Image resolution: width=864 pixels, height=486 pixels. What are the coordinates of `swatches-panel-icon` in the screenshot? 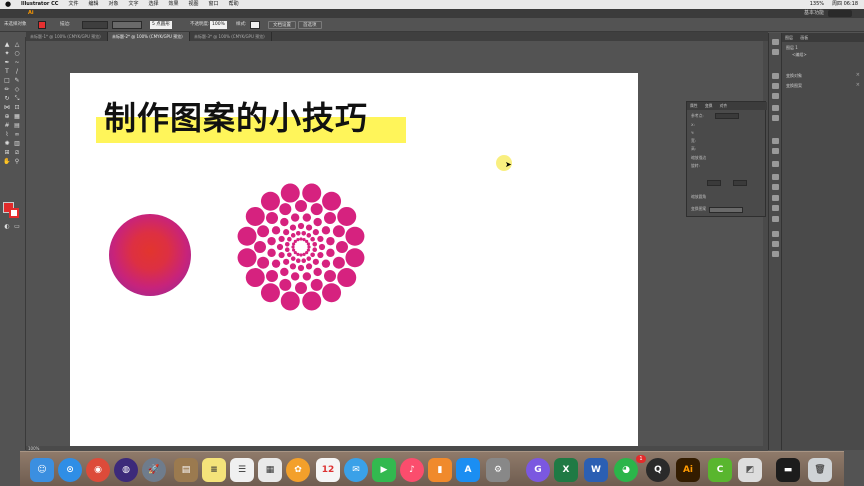 It's located at (775, 52).